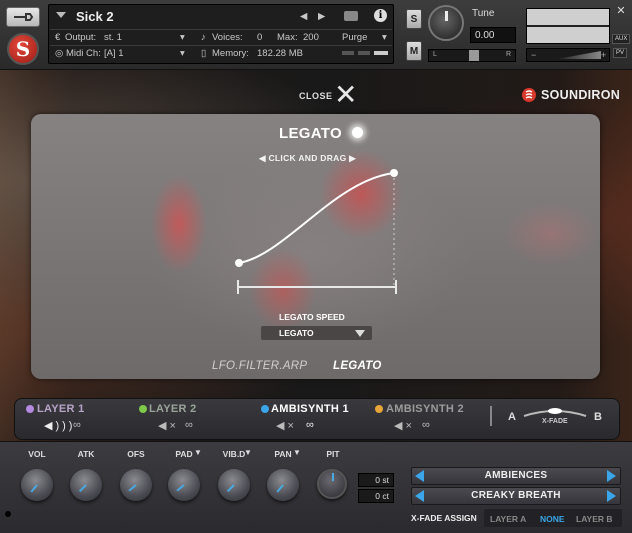 The height and width of the screenshot is (533, 632). What do you see at coordinates (114, 53) in the screenshot?
I see `midi-channel-value: [A] 1` at bounding box center [114, 53].